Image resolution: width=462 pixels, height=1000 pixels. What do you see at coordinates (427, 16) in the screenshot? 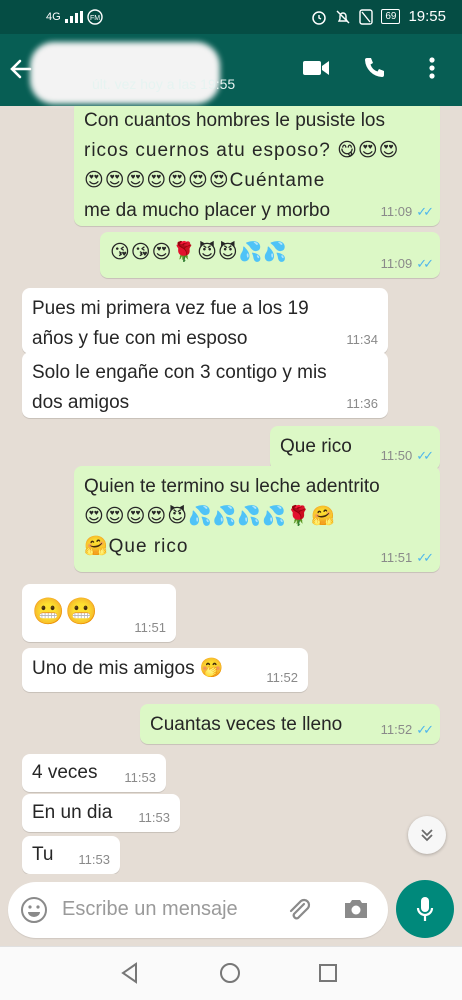
I see `status-time: 19:55` at bounding box center [427, 16].